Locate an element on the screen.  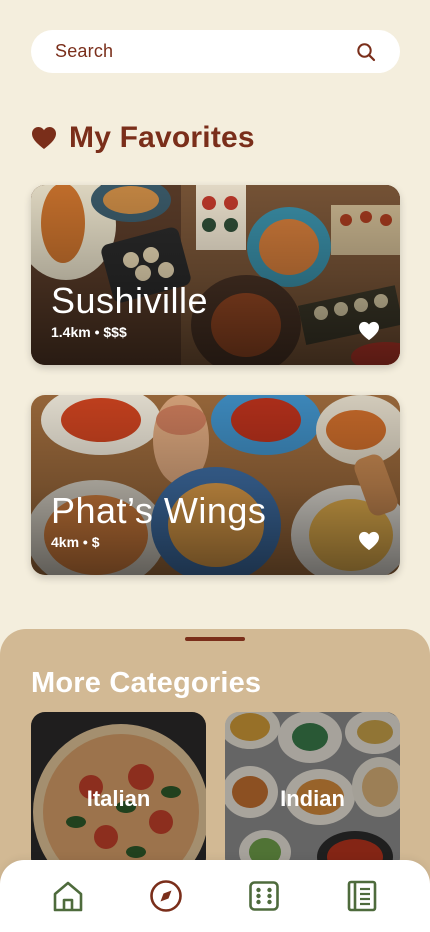
category-label: Italian is located at coordinates (118, 798).